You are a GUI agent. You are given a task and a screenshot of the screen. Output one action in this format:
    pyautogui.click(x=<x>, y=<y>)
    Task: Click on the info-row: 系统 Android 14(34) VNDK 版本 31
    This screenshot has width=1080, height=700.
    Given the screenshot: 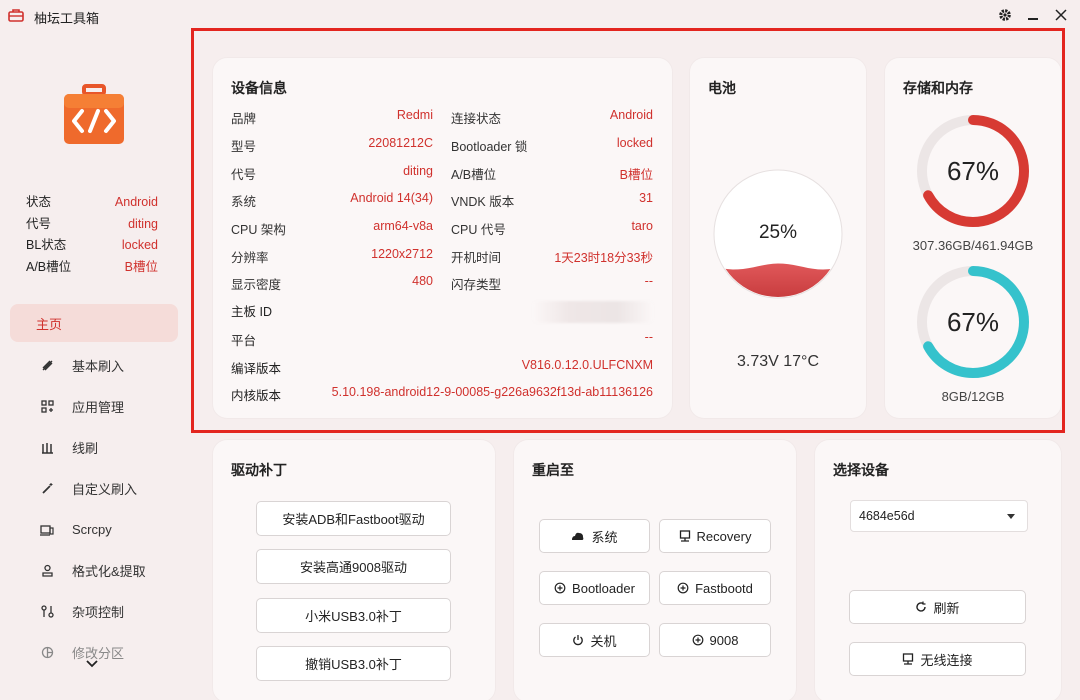 What is the action you would take?
    pyautogui.click(x=442, y=200)
    